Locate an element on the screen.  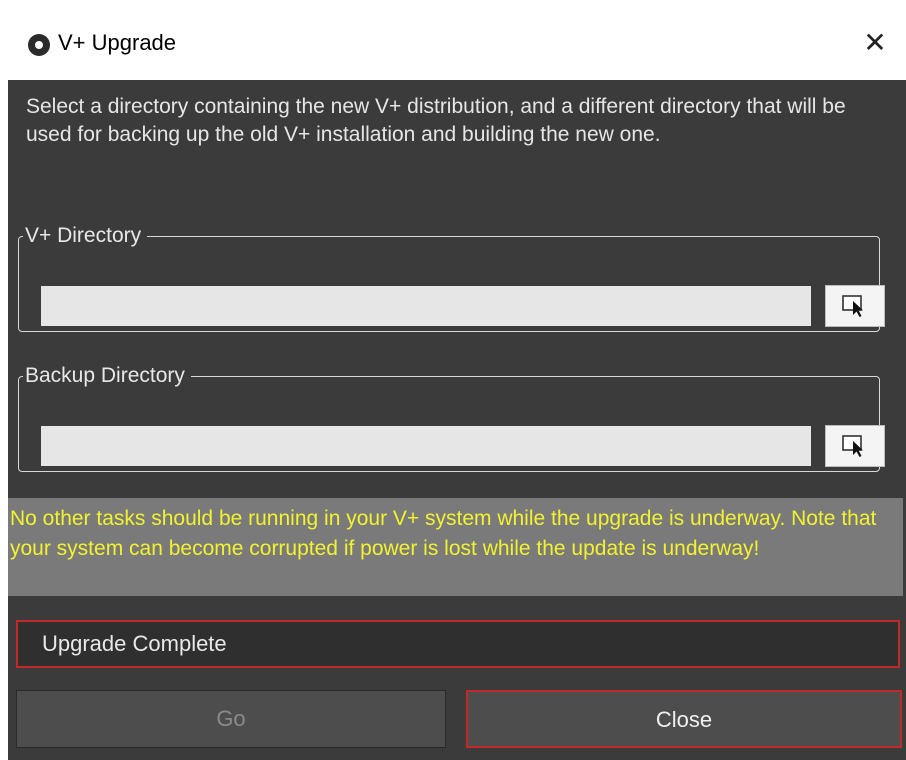
vplus-browse-button is located at coordinates (855, 306).